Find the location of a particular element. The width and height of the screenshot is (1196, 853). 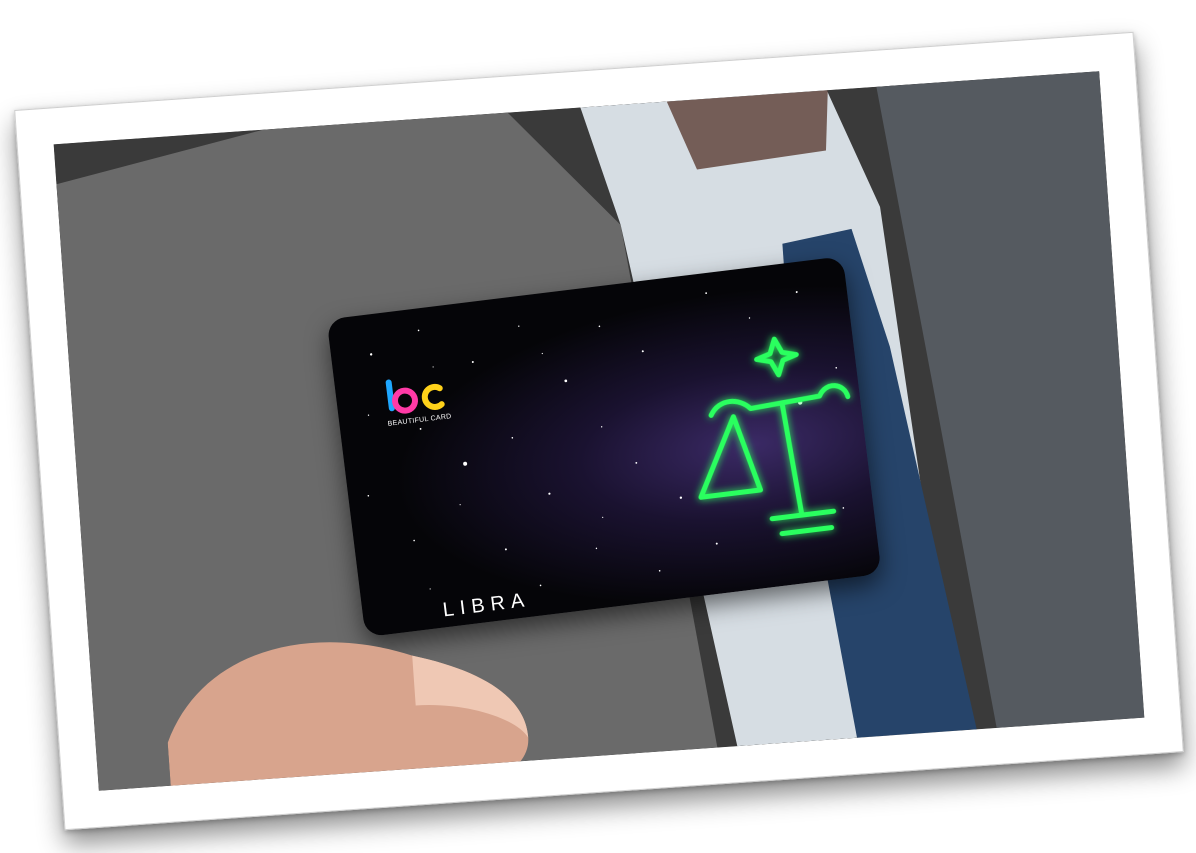

star-icon is located at coordinates (776, 357).